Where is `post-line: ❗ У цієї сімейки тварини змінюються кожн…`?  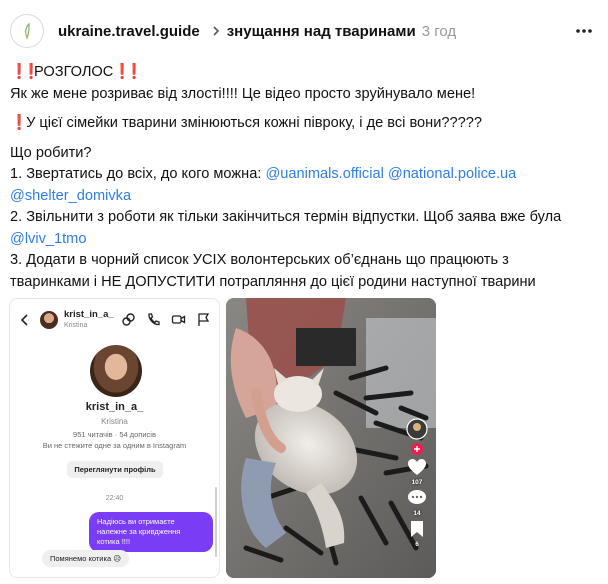
post-line: ❗ У цієї сімейки тварини змінюються кожн… is located at coordinates (305, 124).